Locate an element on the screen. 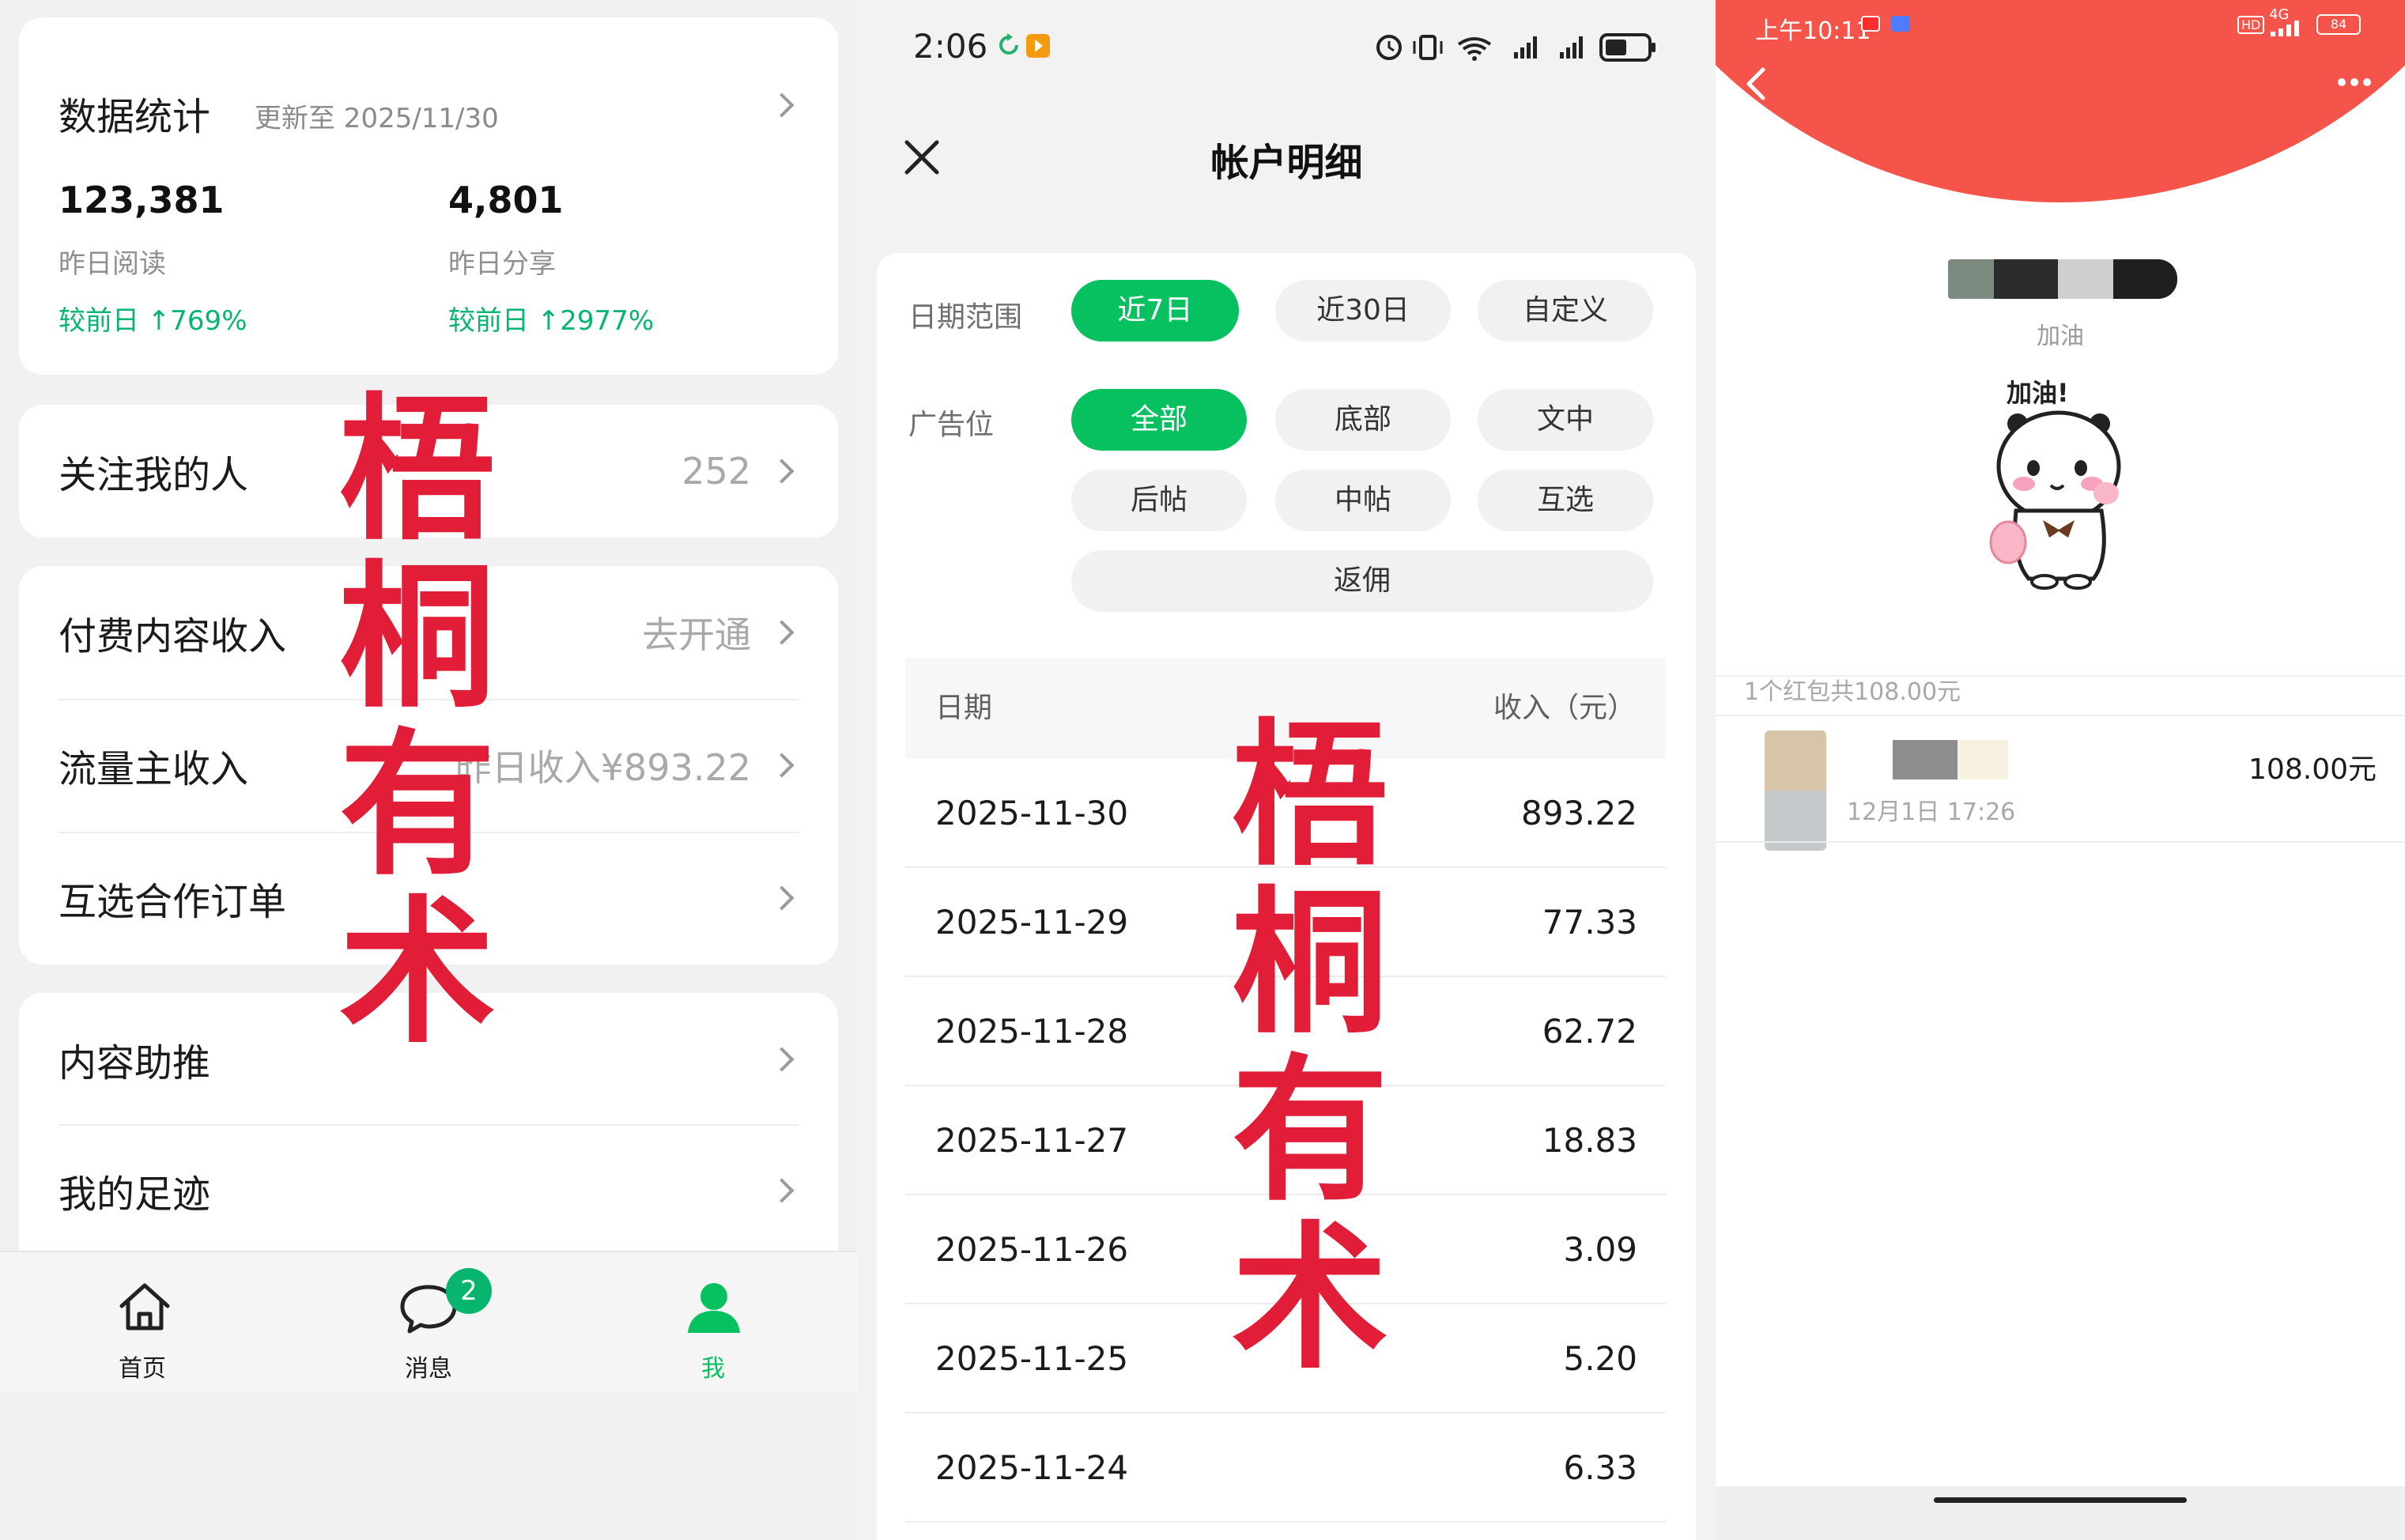 The image size is (2405, 1540). page-title: 帐户明细 is located at coordinates (1286, 163).